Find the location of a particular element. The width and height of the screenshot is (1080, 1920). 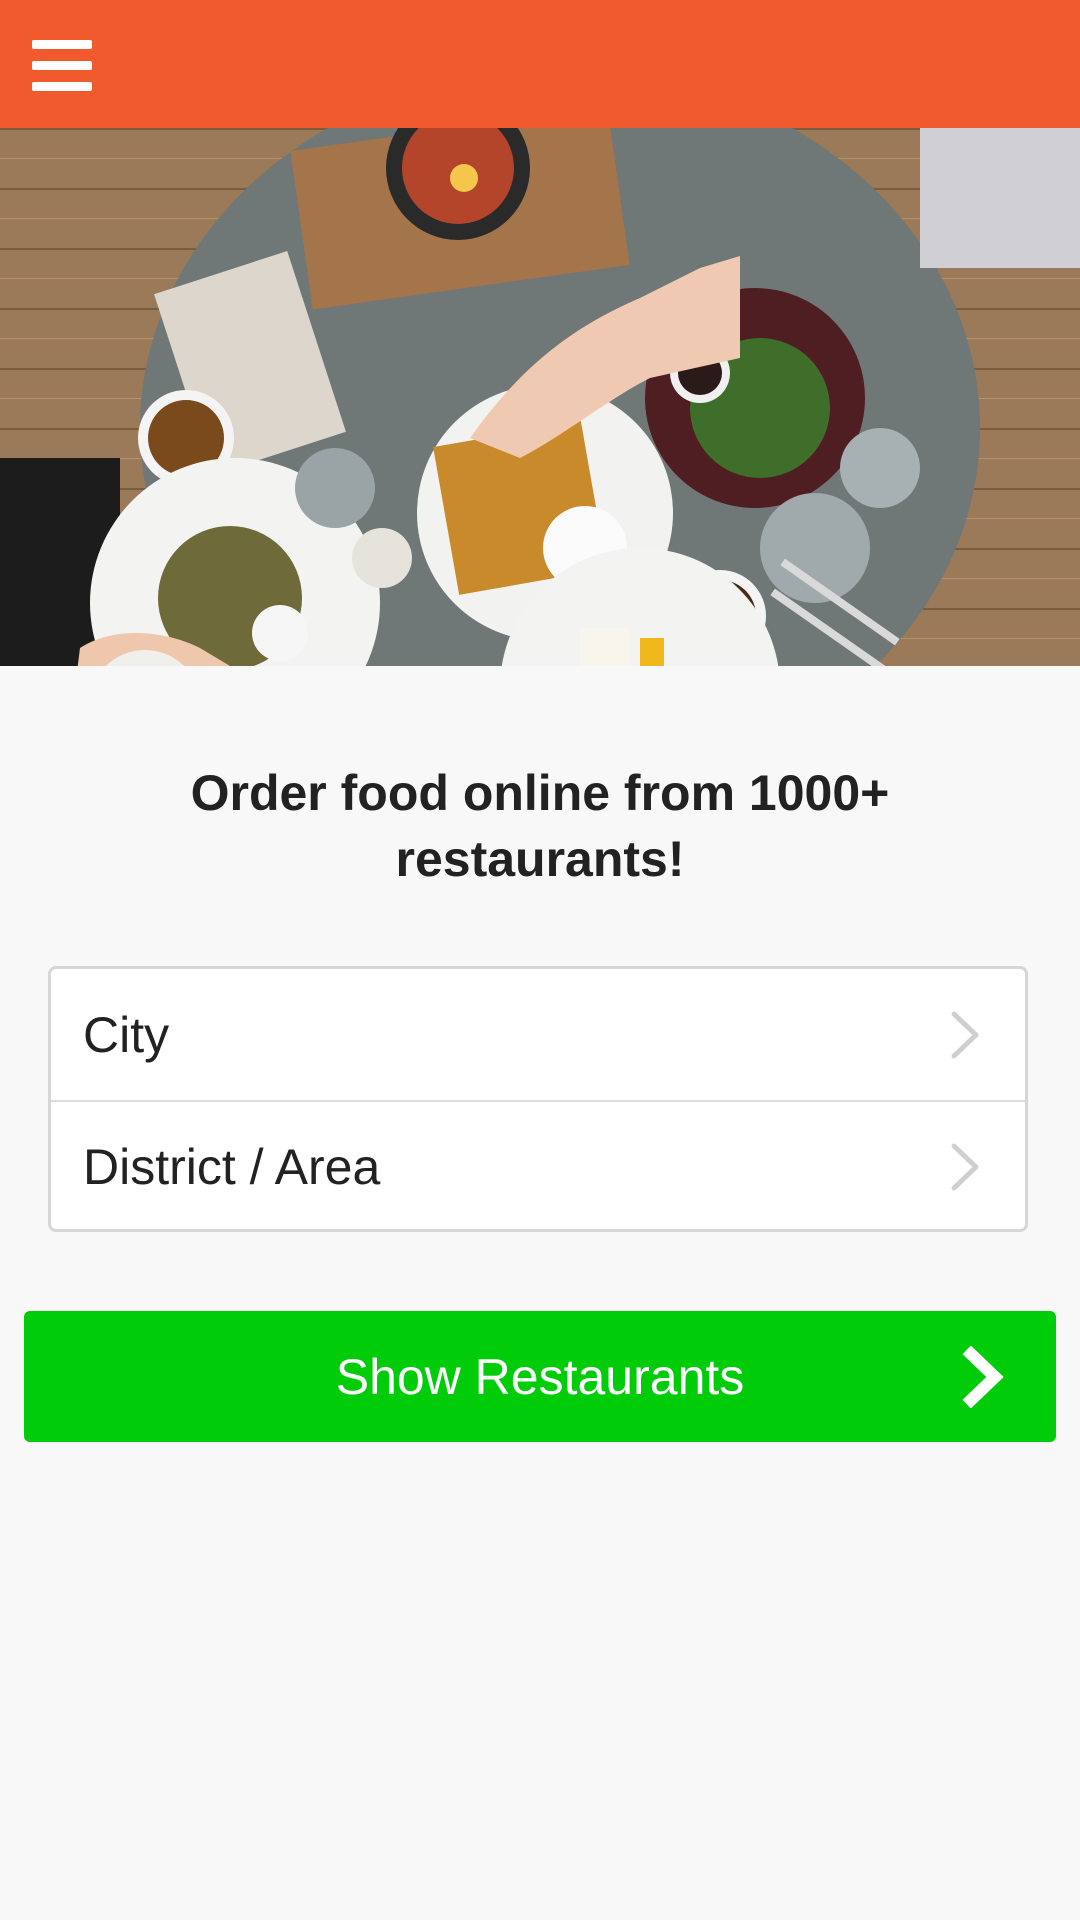

top-app-bar is located at coordinates (540, 64).